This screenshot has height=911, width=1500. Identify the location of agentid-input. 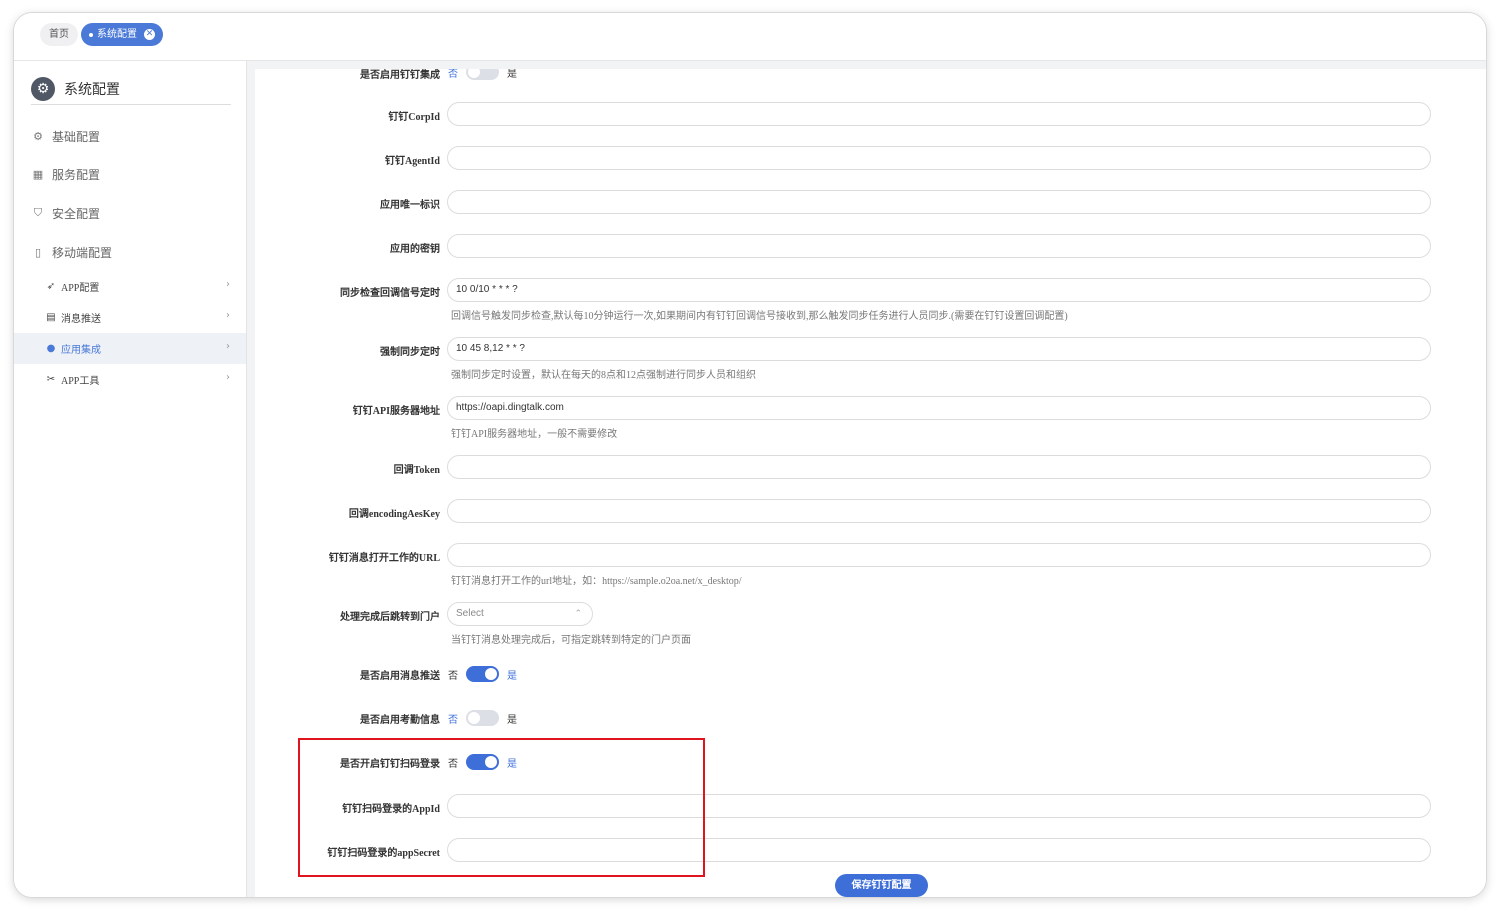
(939, 158).